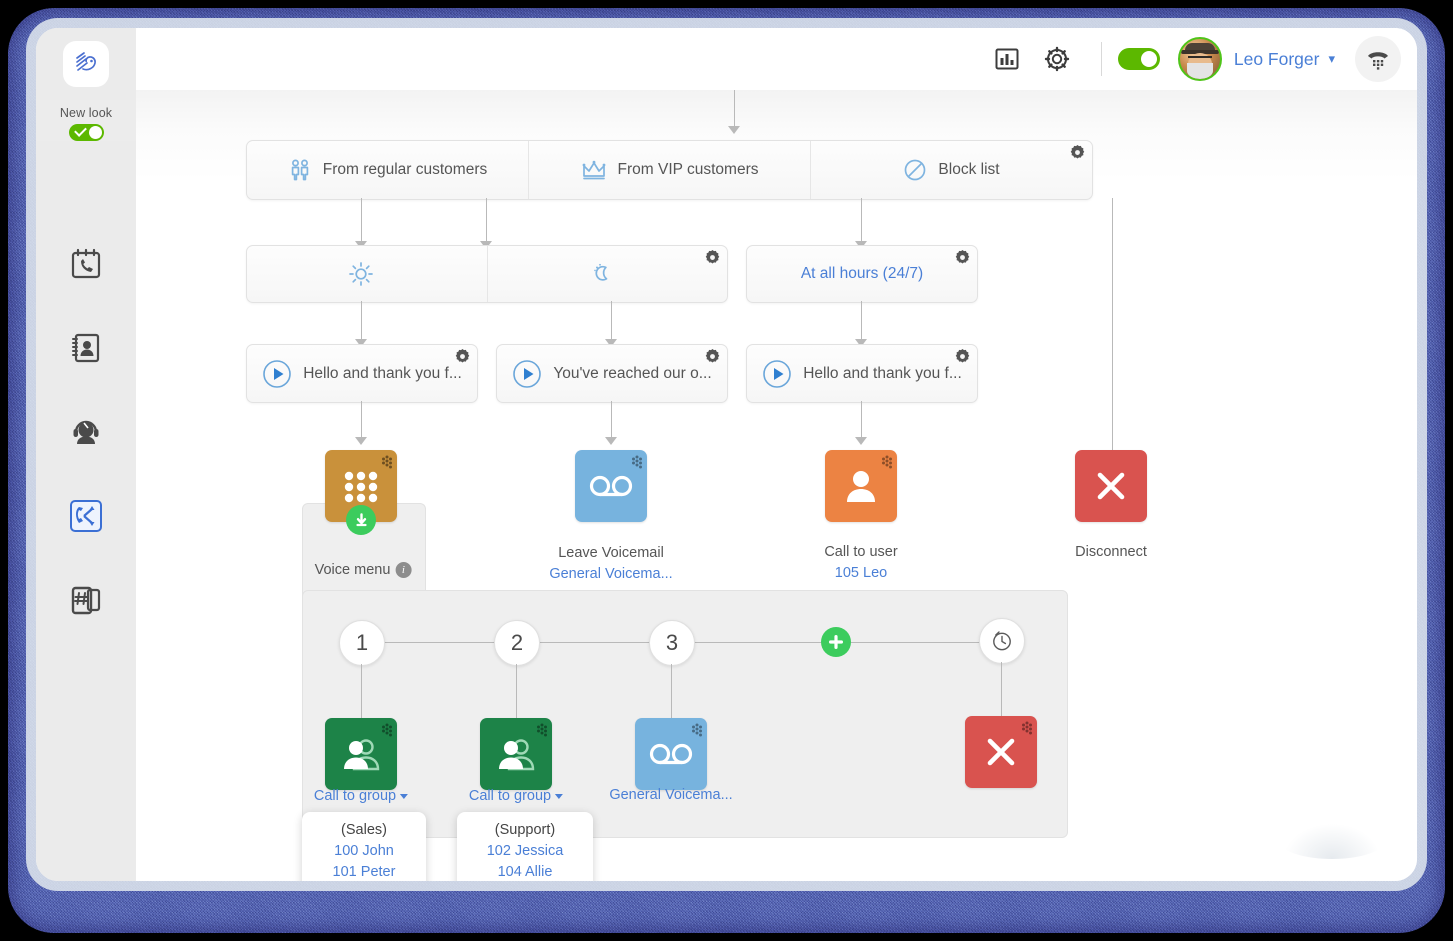  Describe the element at coordinates (1331, 59) in the screenshot. I see `chevron-down-icon: ▾` at that location.